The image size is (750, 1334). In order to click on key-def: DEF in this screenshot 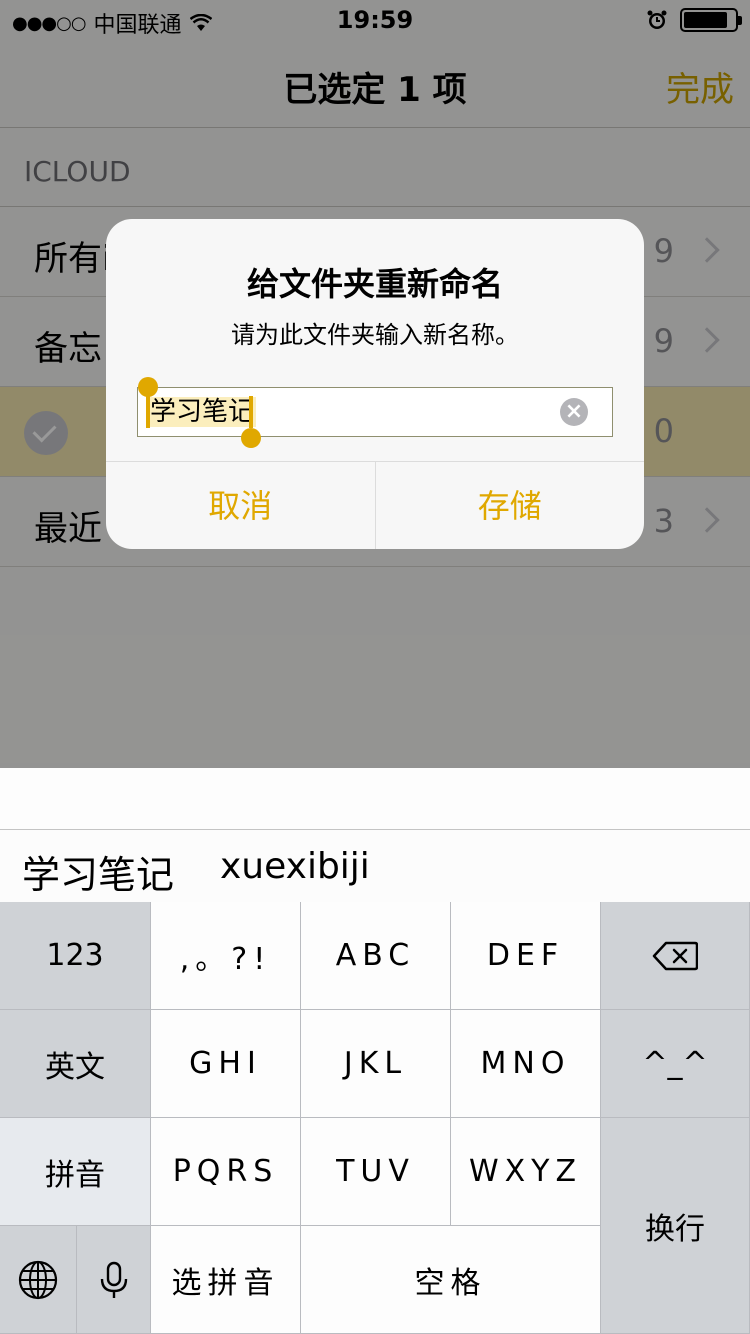, I will do `click(526, 956)`.